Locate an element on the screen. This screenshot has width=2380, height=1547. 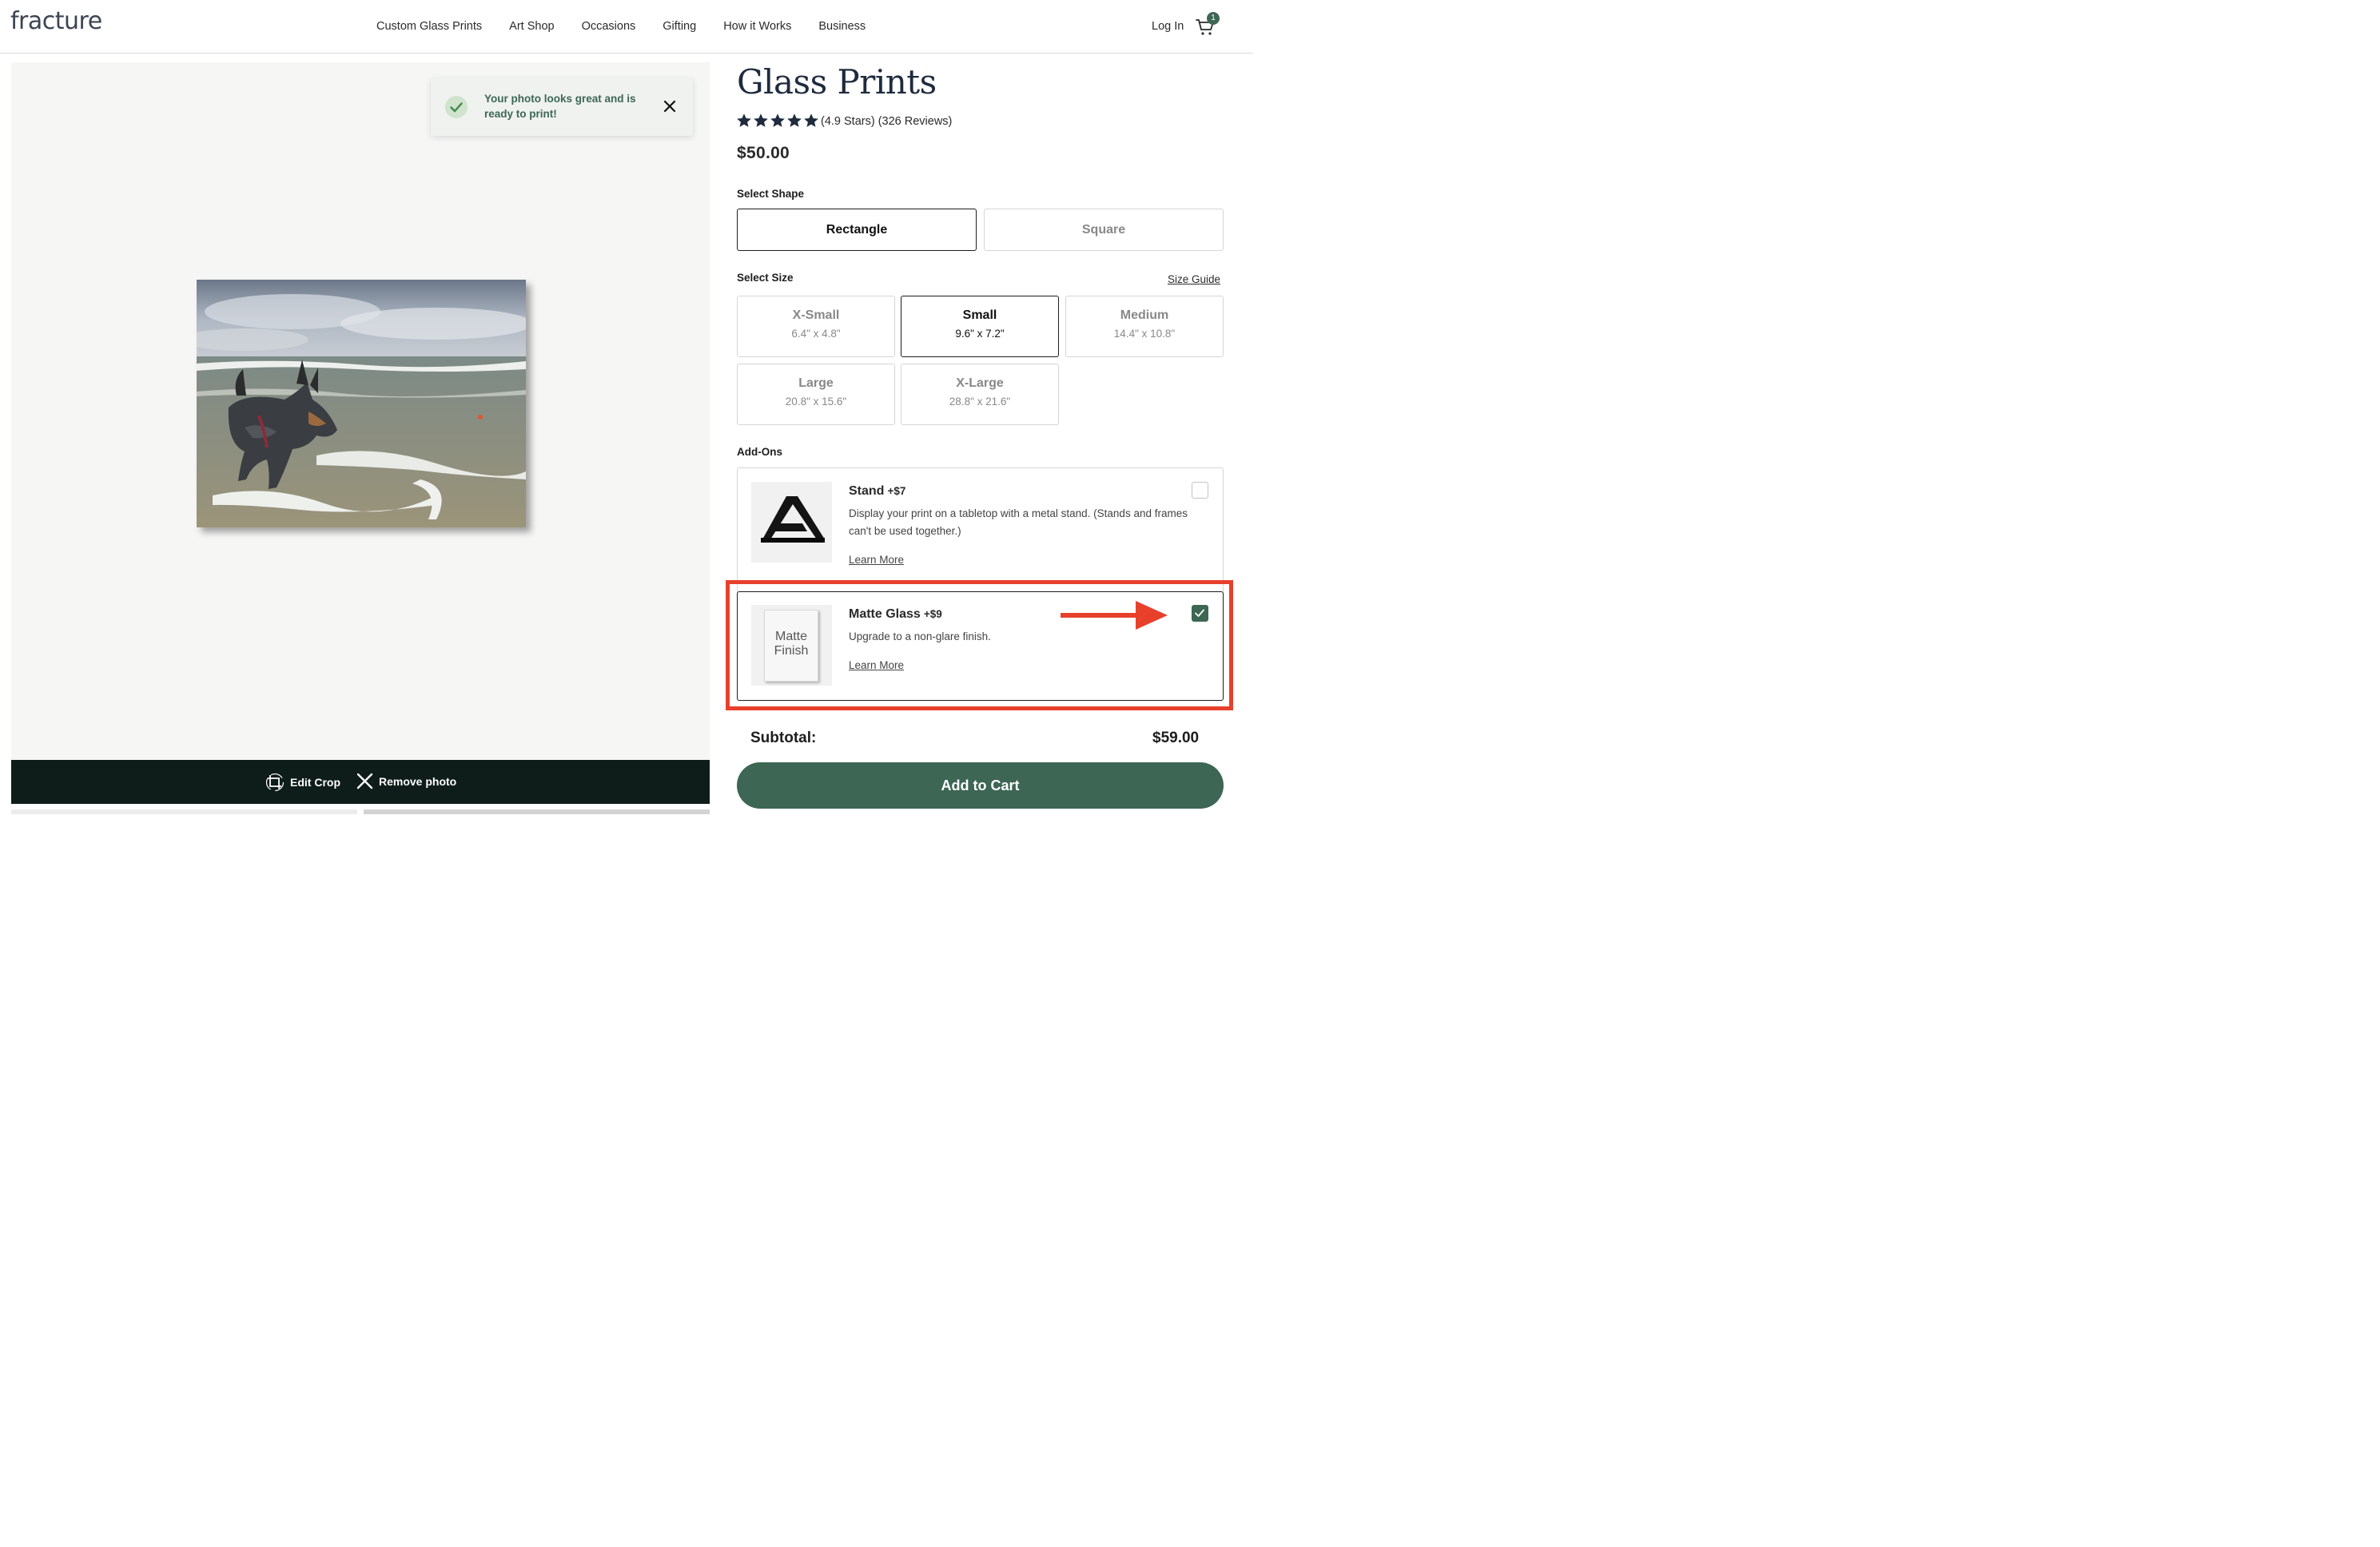
nav-gifting: Gifting is located at coordinates (679, 26).